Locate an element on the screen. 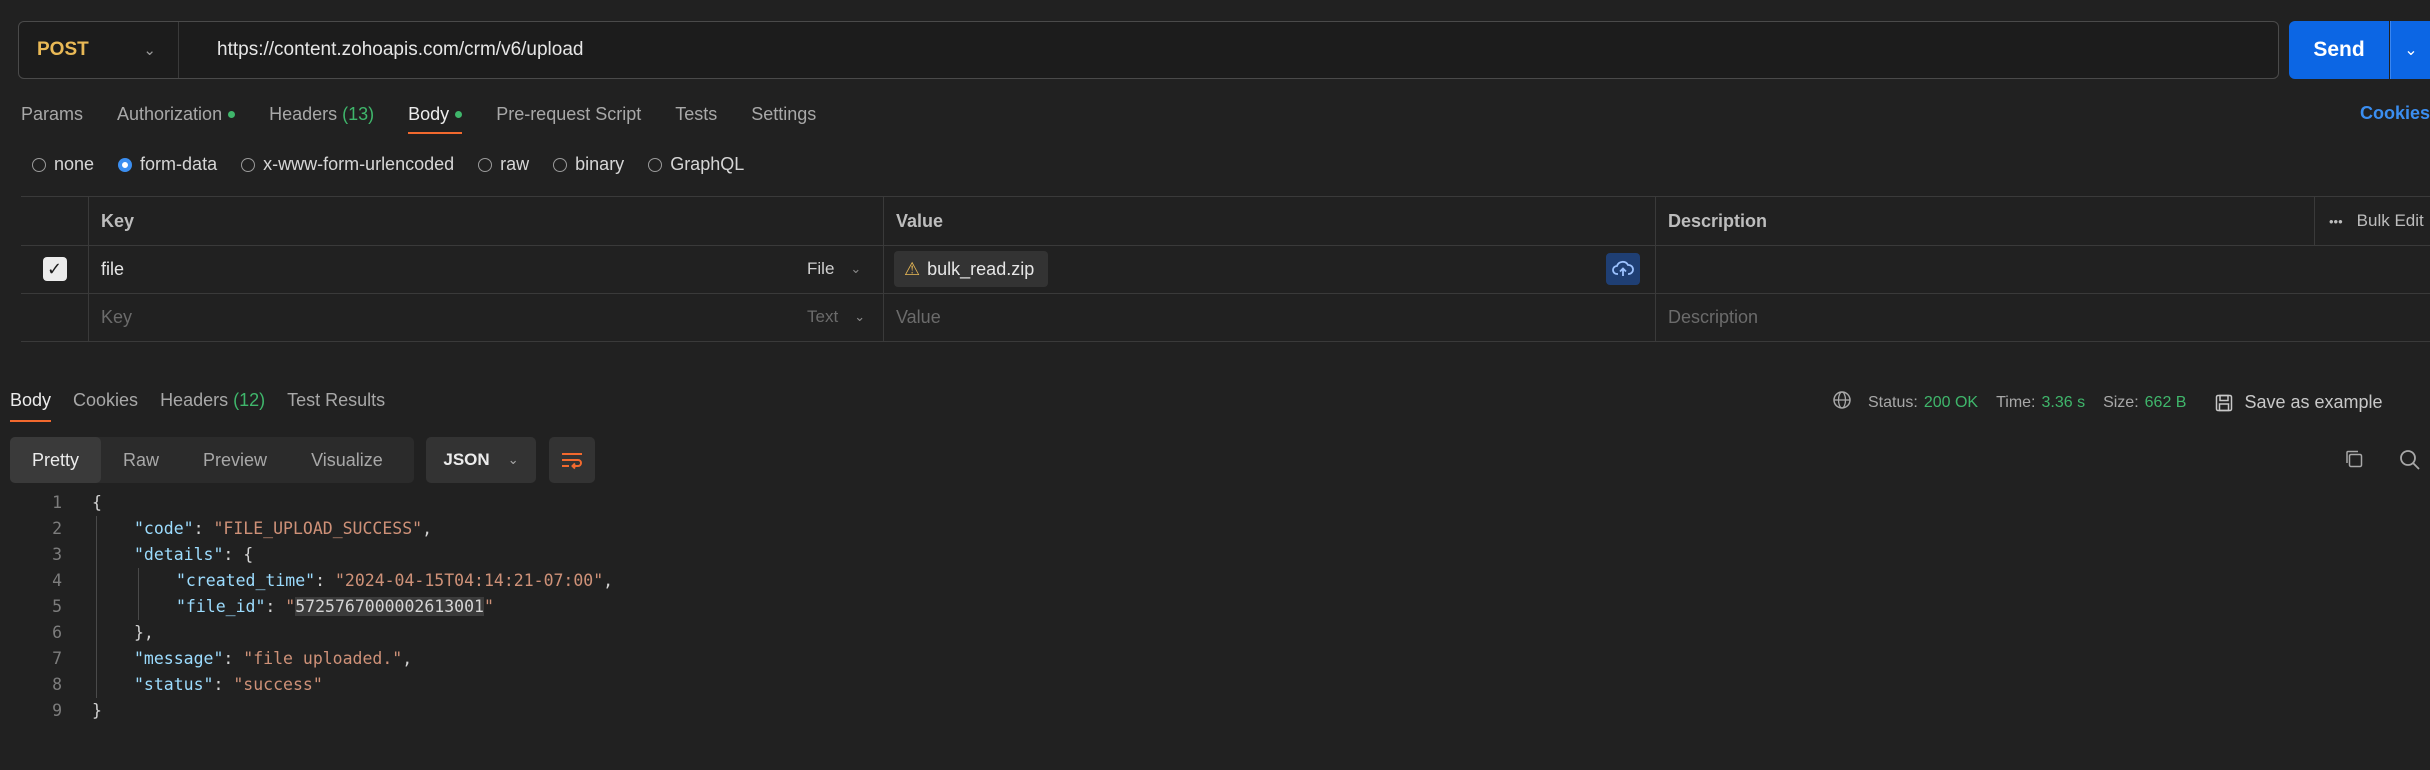 This screenshot has width=2430, height=770. table-header-row: Key Value Description ••• Bulk Edit is located at coordinates (1225, 221).